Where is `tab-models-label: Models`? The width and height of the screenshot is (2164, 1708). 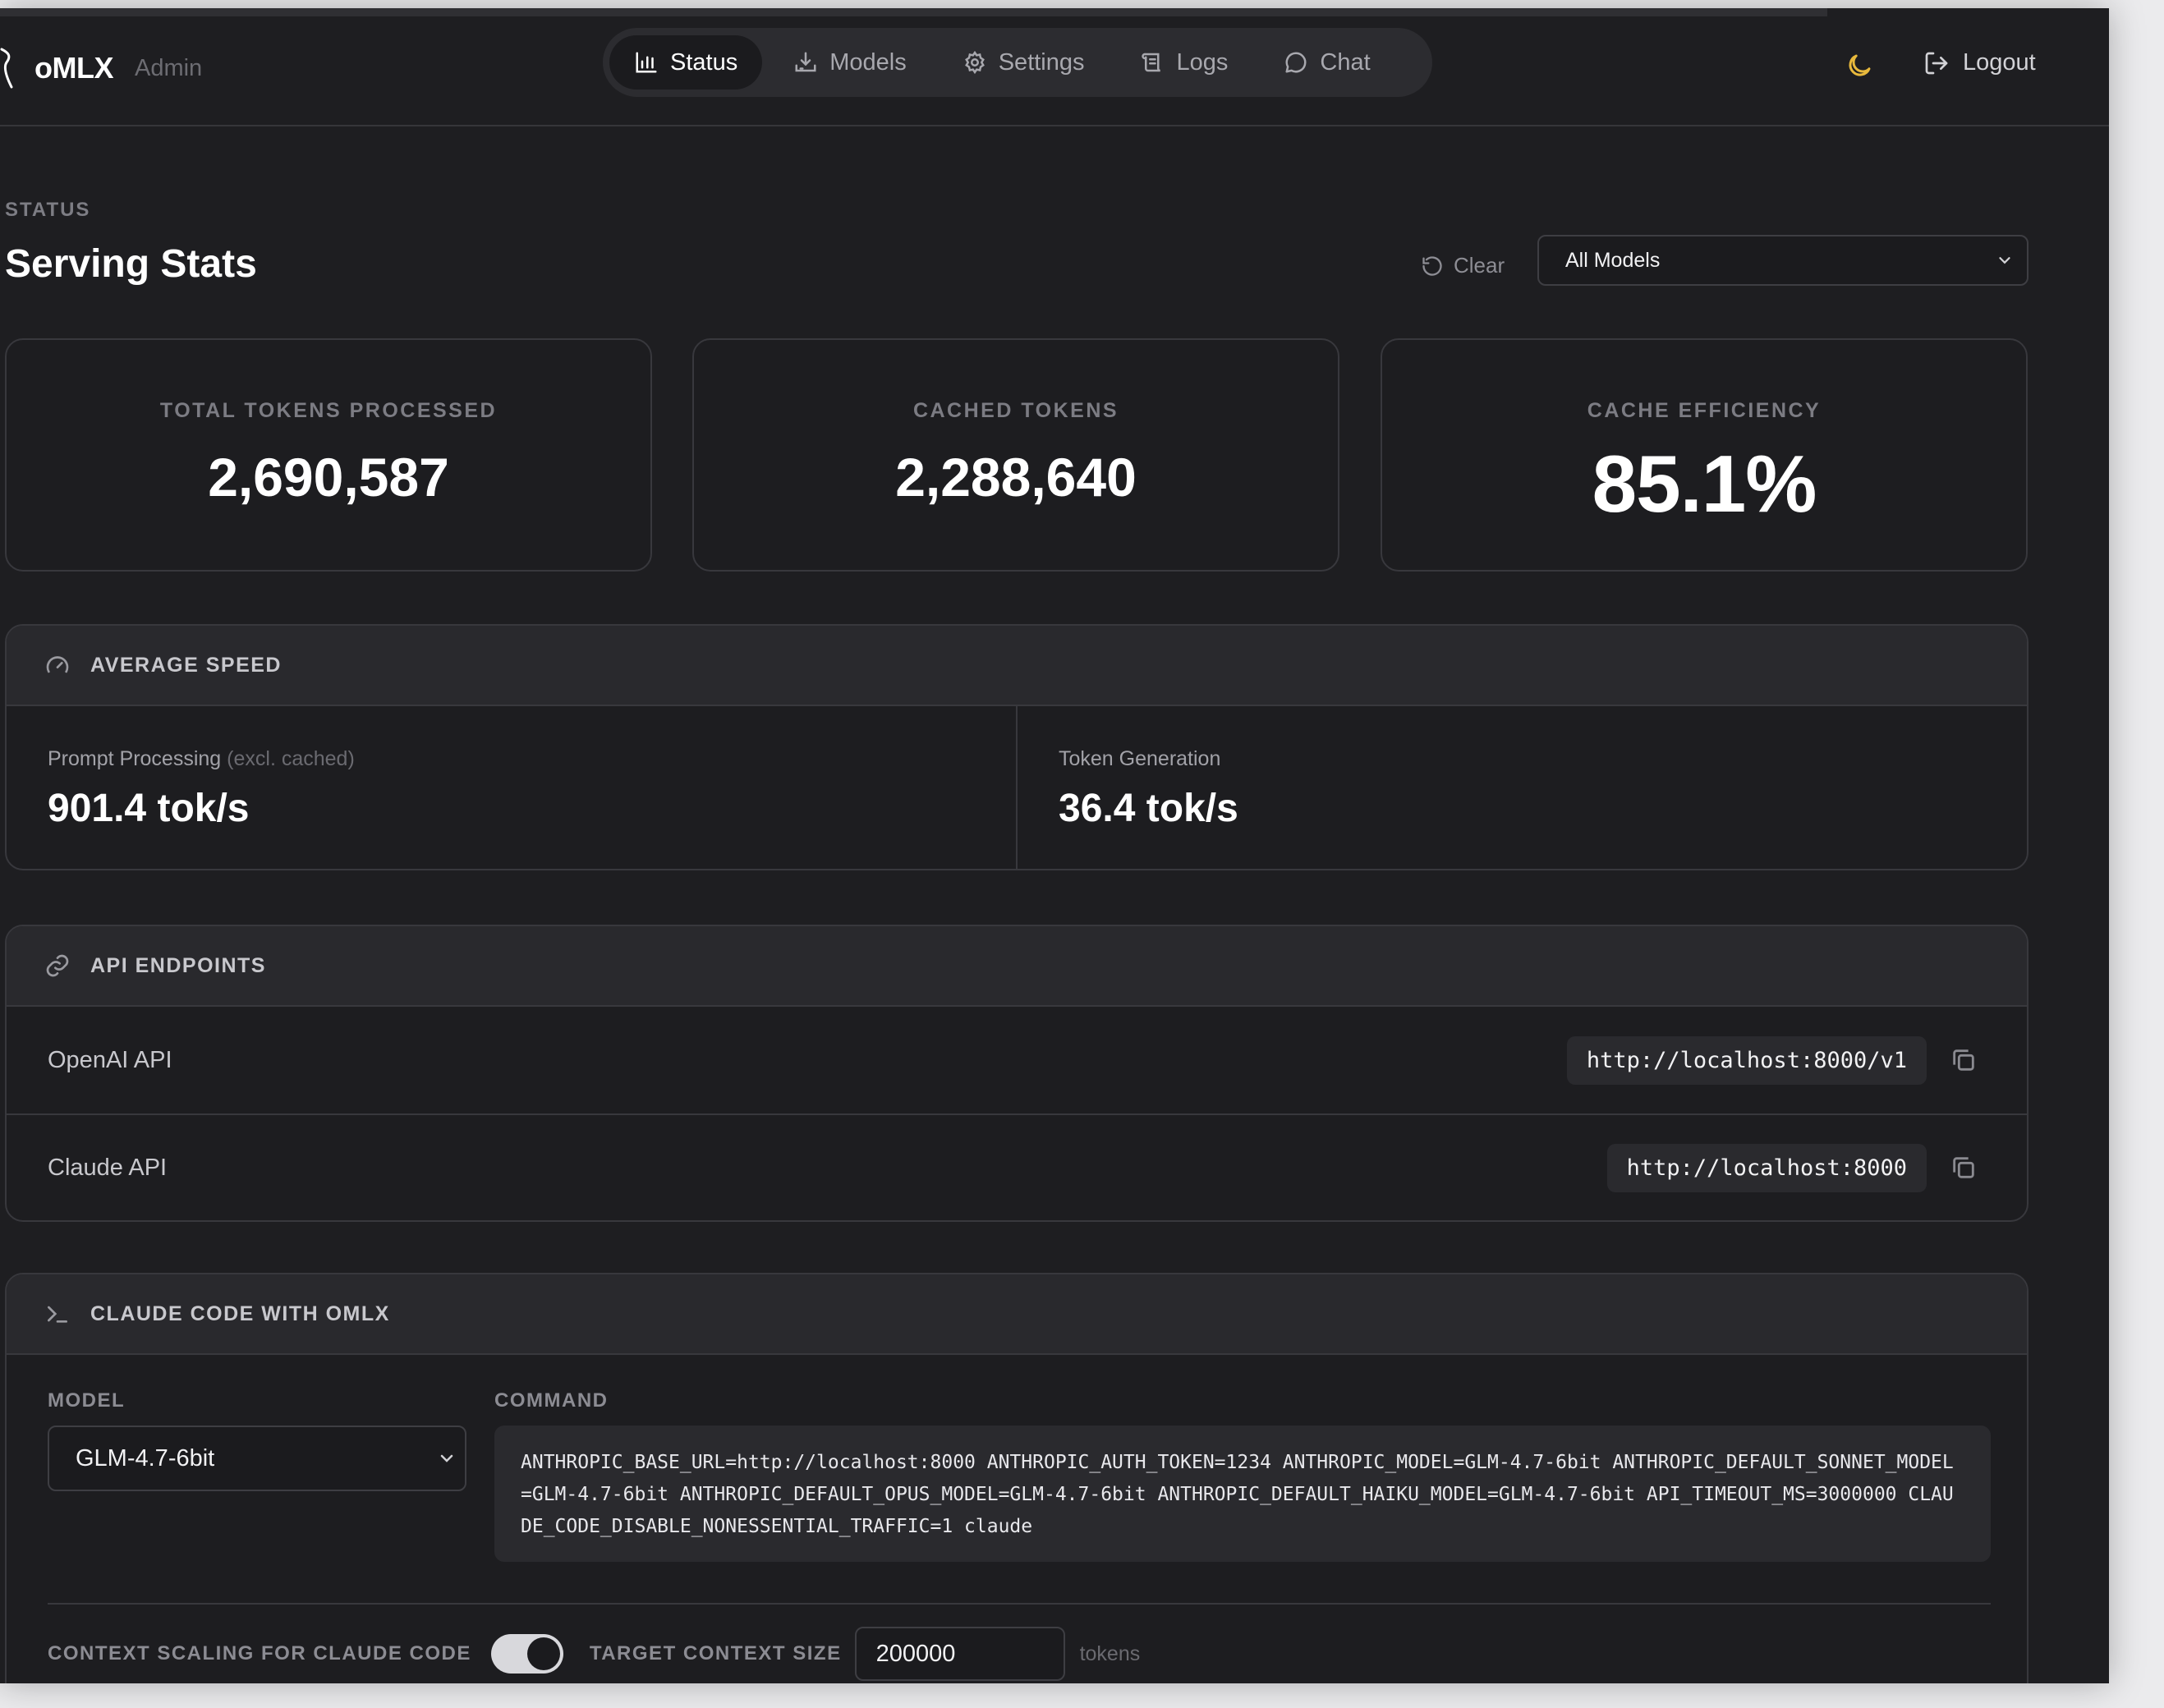 tab-models-label: Models is located at coordinates (868, 62).